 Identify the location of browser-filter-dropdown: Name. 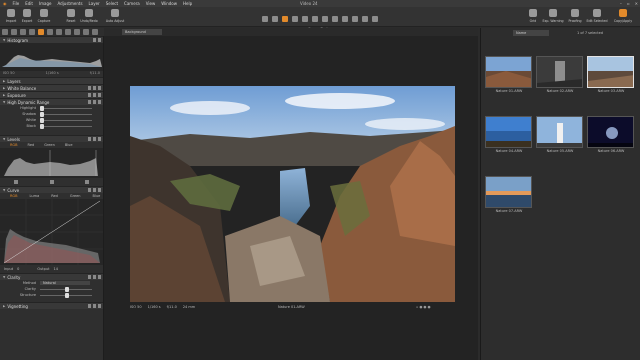
(531, 33).